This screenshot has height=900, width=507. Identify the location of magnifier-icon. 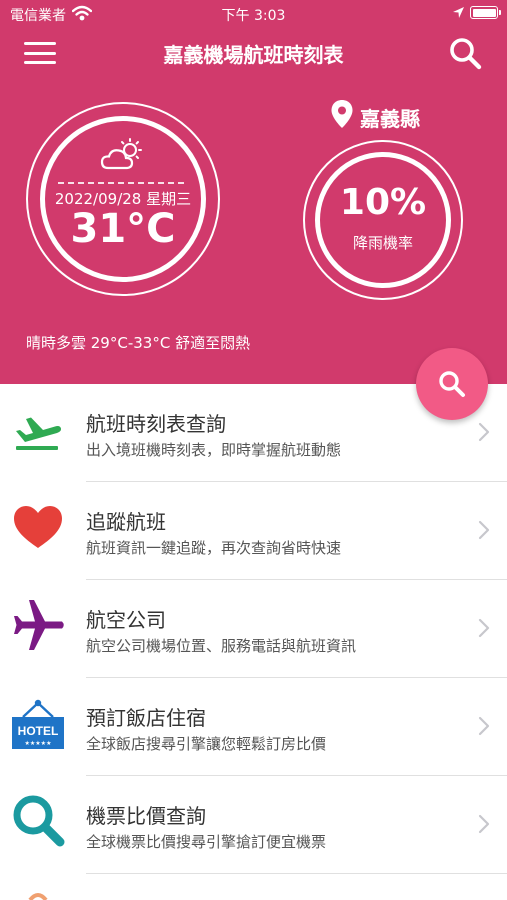
(39, 821).